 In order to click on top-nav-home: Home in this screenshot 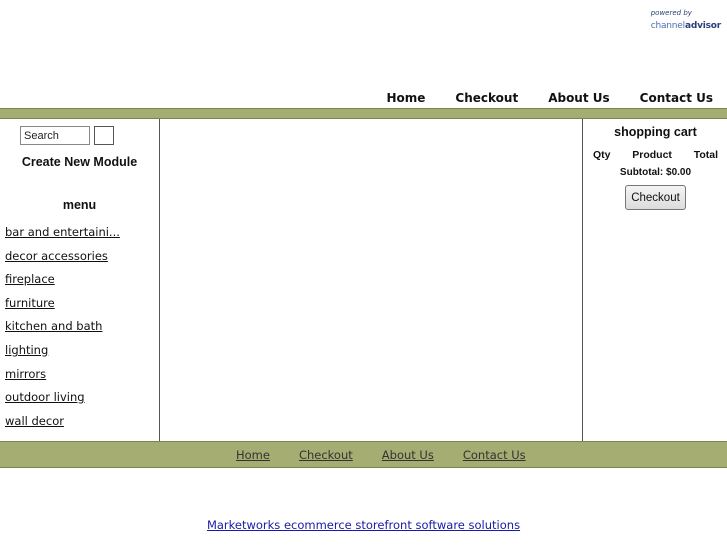, I will do `click(405, 98)`.